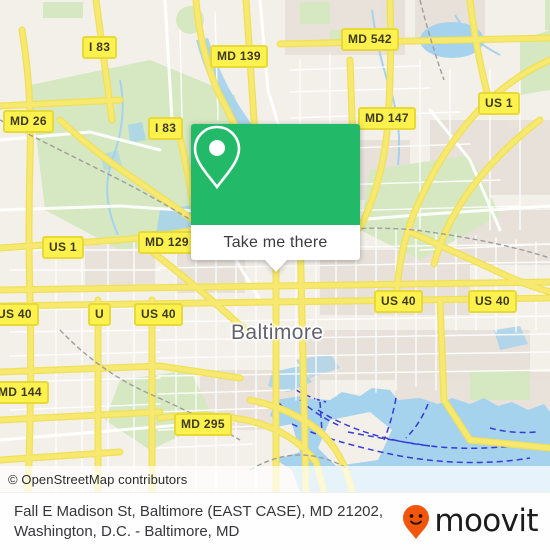 The width and height of the screenshot is (550, 550). What do you see at coordinates (275, 266) in the screenshot?
I see `callout-tail-pointer` at bounding box center [275, 266].